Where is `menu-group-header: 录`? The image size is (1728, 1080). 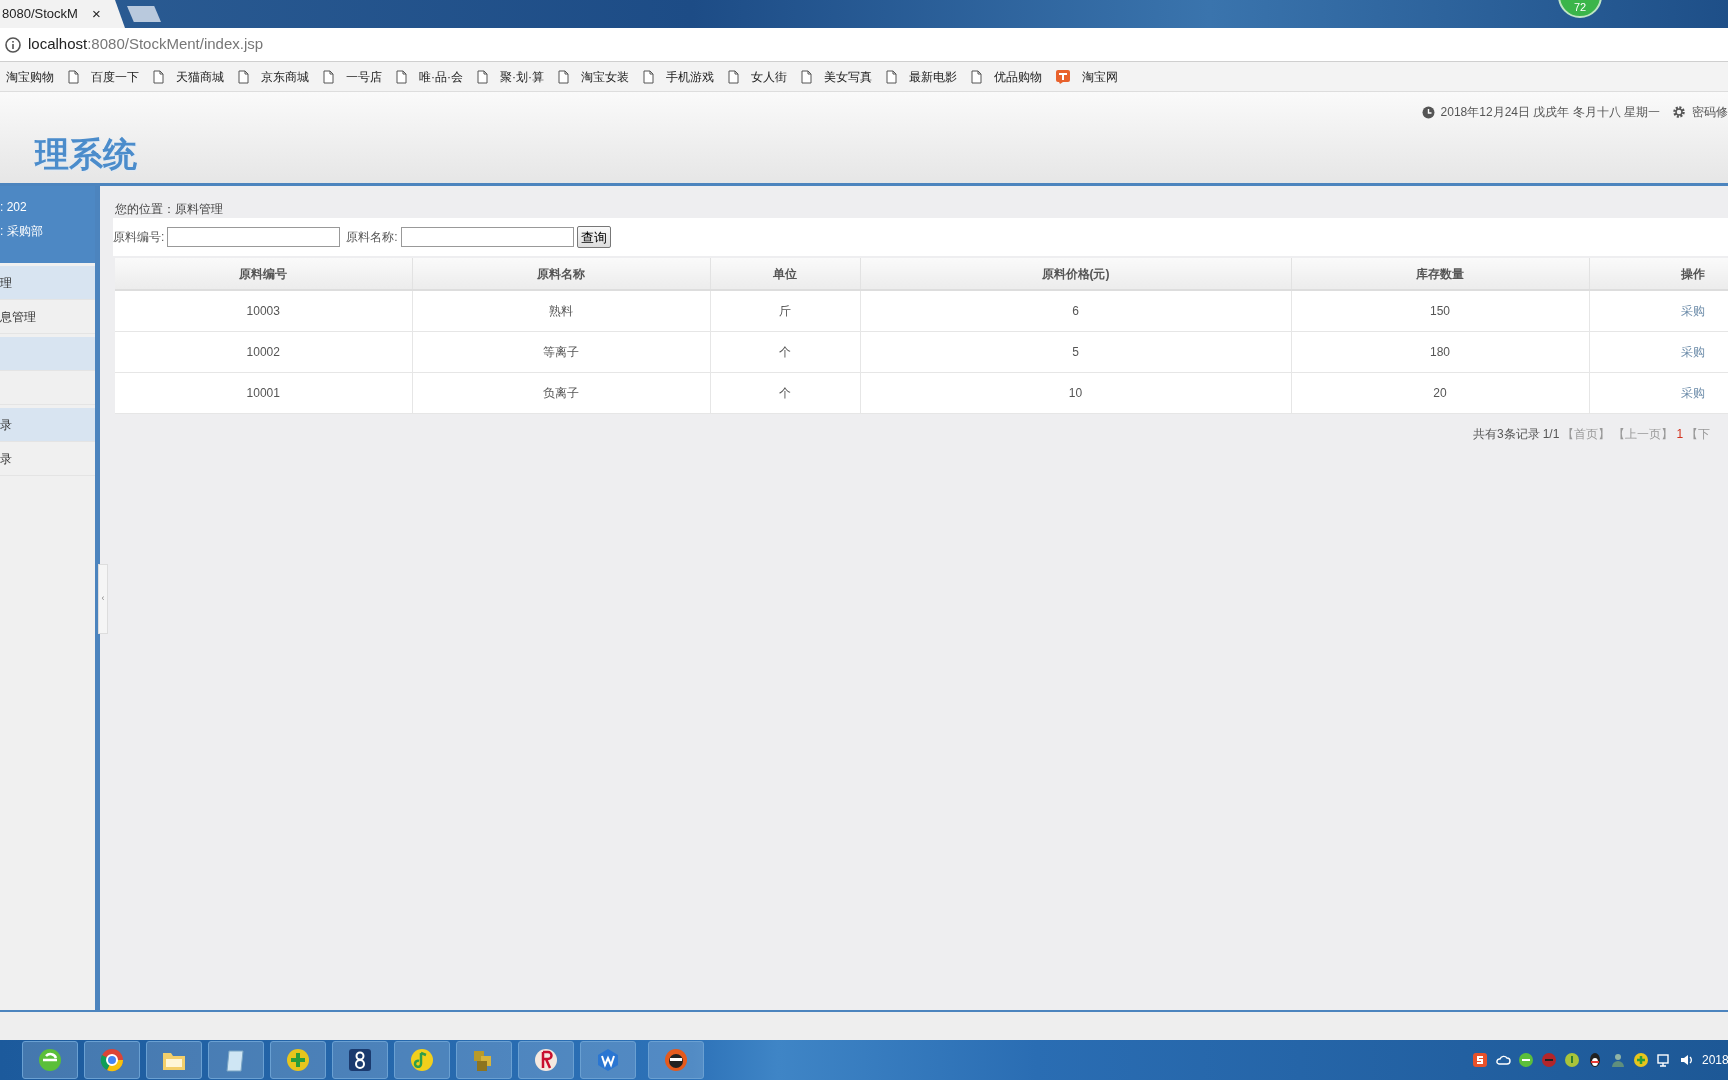 menu-group-header: 录 is located at coordinates (47, 425).